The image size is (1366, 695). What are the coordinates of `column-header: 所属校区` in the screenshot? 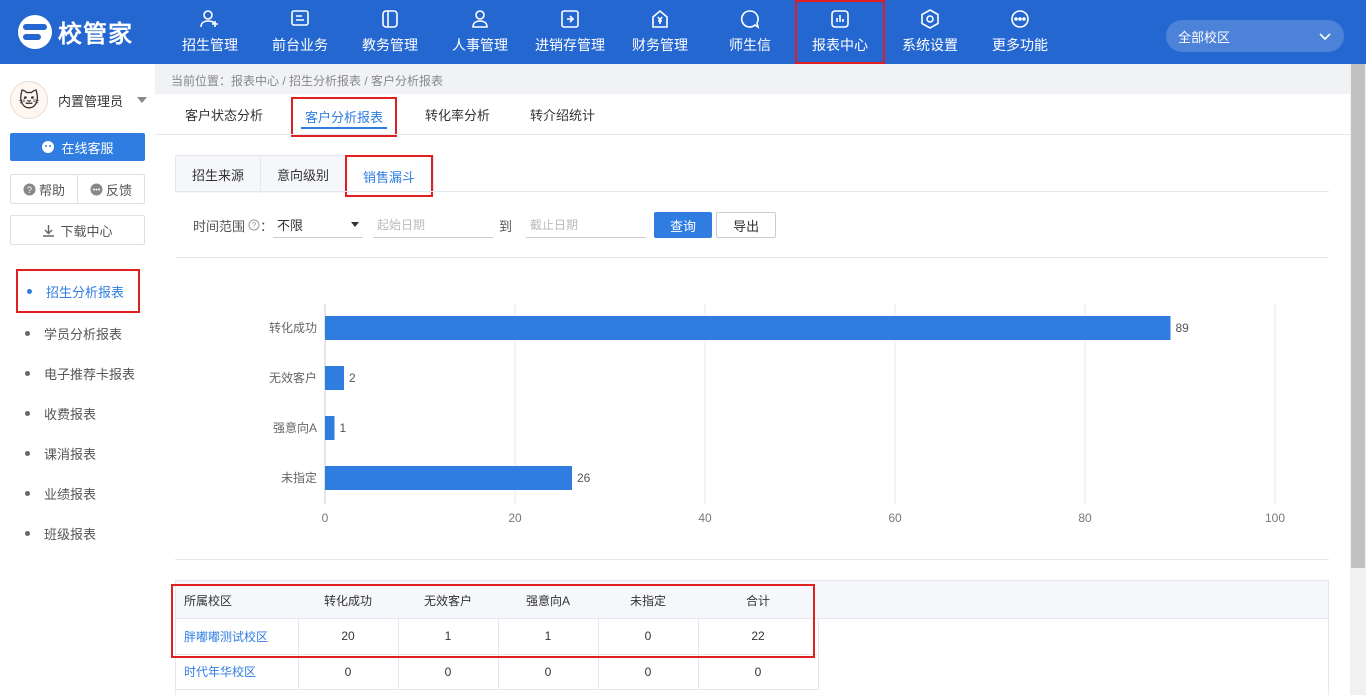 It's located at (208, 600).